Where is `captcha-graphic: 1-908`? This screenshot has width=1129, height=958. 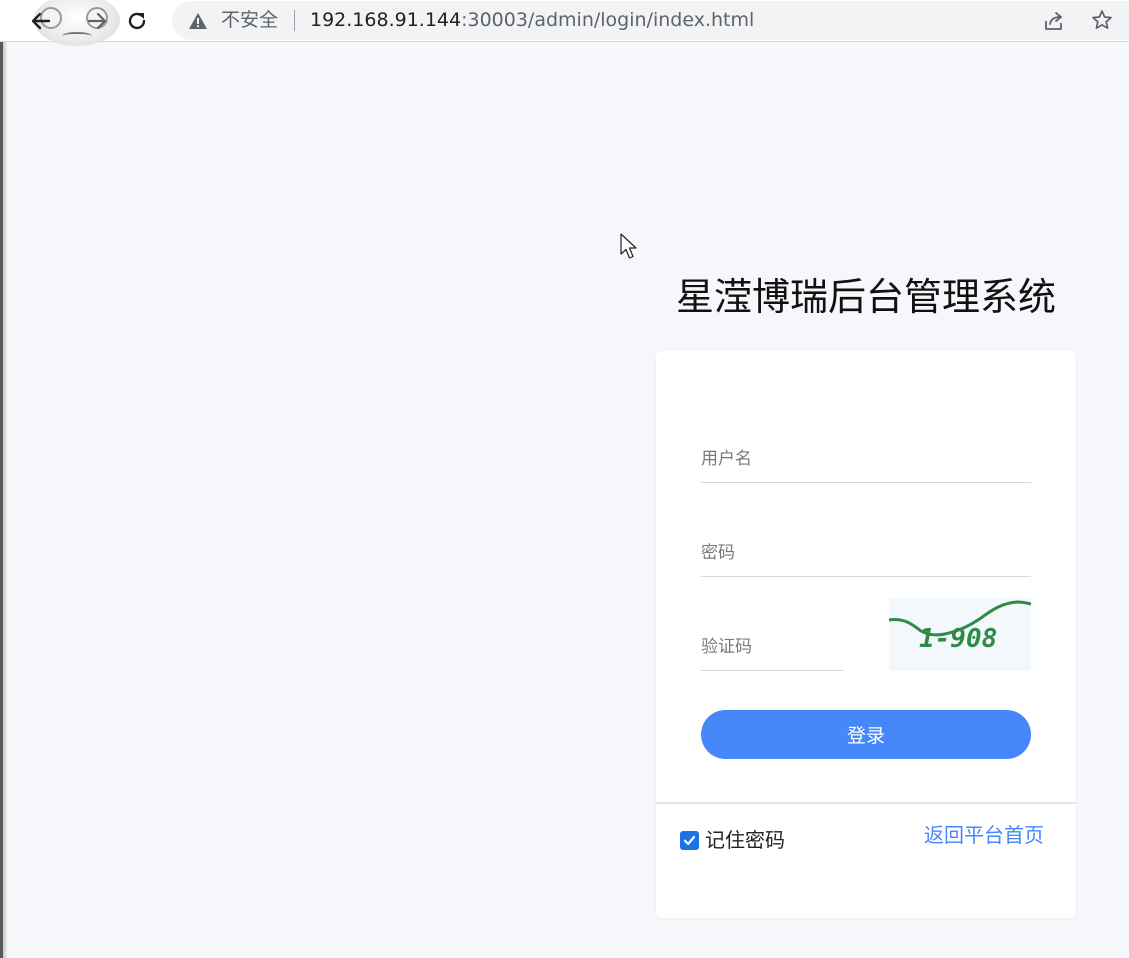
captcha-graphic: 1-908 is located at coordinates (960, 627).